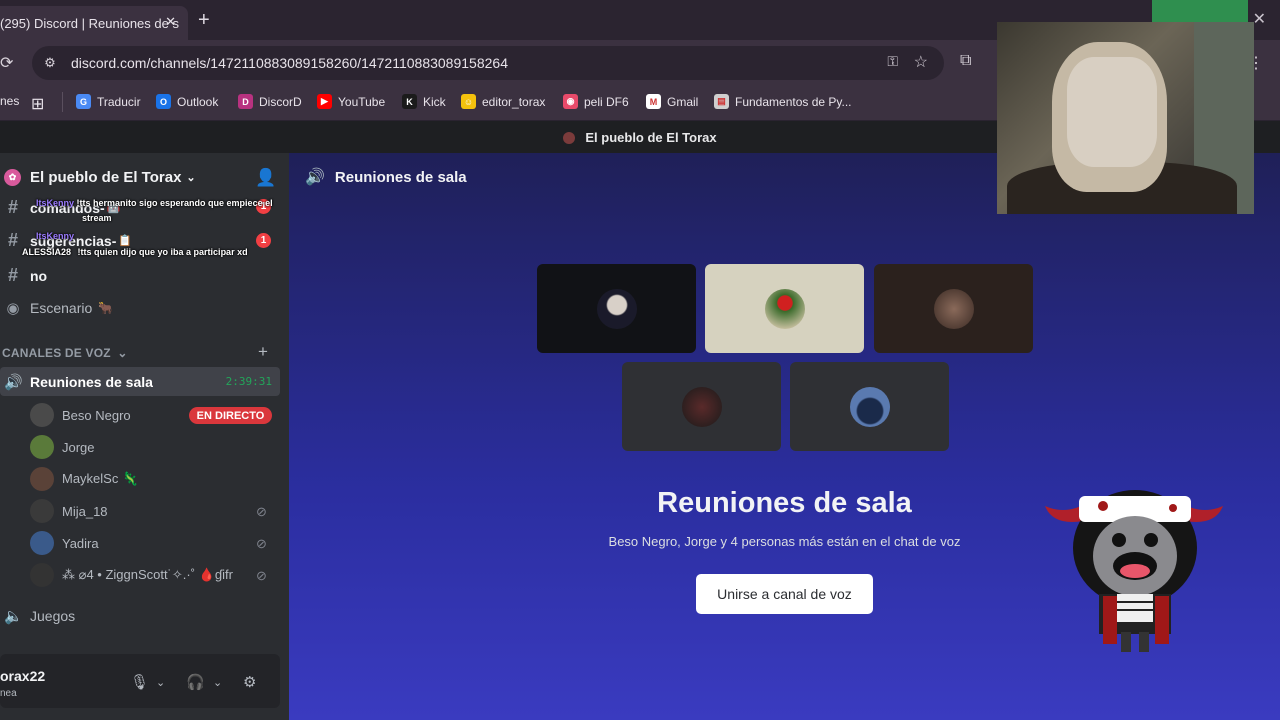 The image size is (1280, 720). Describe the element at coordinates (69, 511) in the screenshot. I see `voice-member: Mija_18` at that location.